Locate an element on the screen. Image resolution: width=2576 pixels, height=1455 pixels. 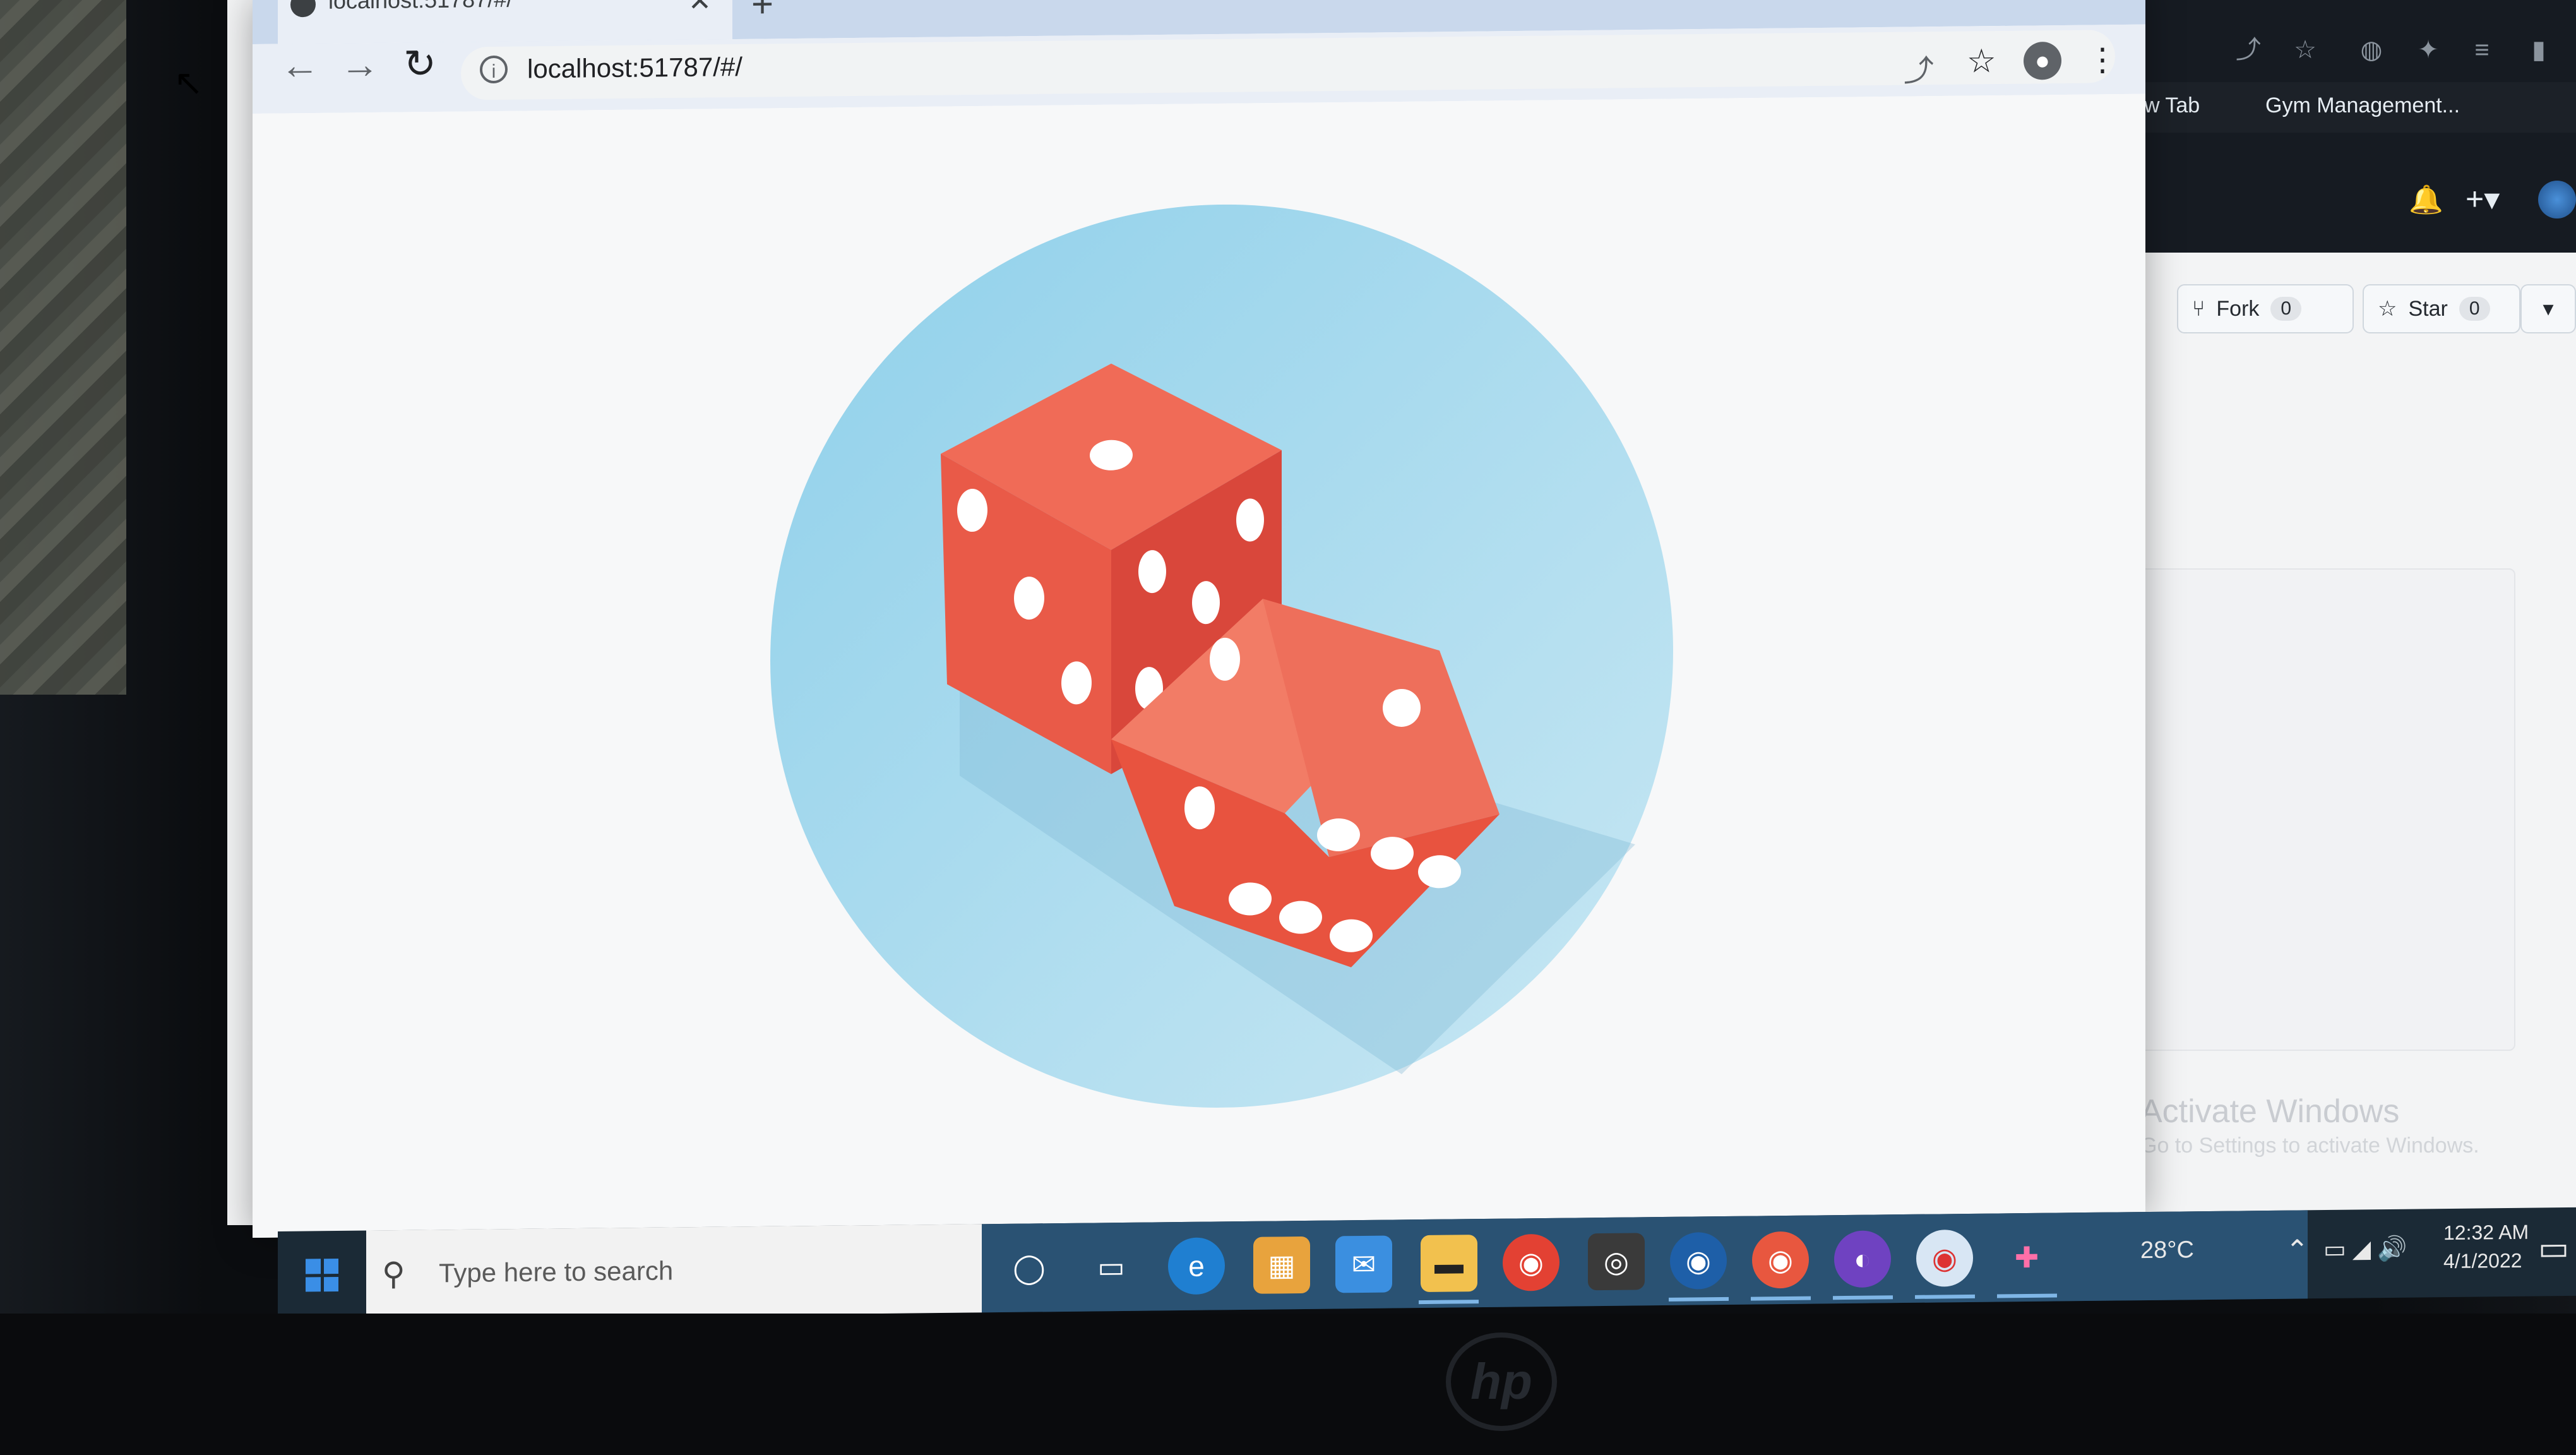
fork-label: Fork is located at coordinates (2238, 308).